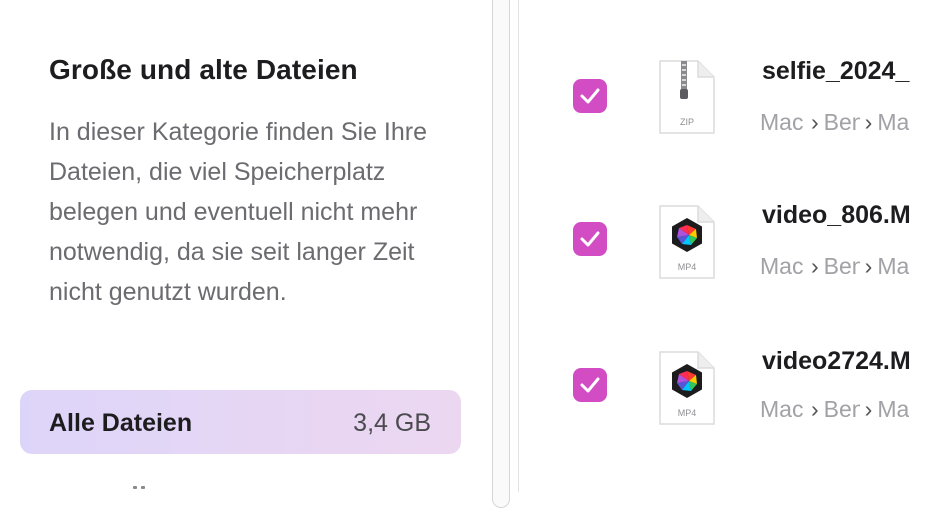 Image resolution: width=930 pixels, height=508 pixels. Describe the element at coordinates (687, 122) in the screenshot. I see `svg-text: ZIP` at that location.